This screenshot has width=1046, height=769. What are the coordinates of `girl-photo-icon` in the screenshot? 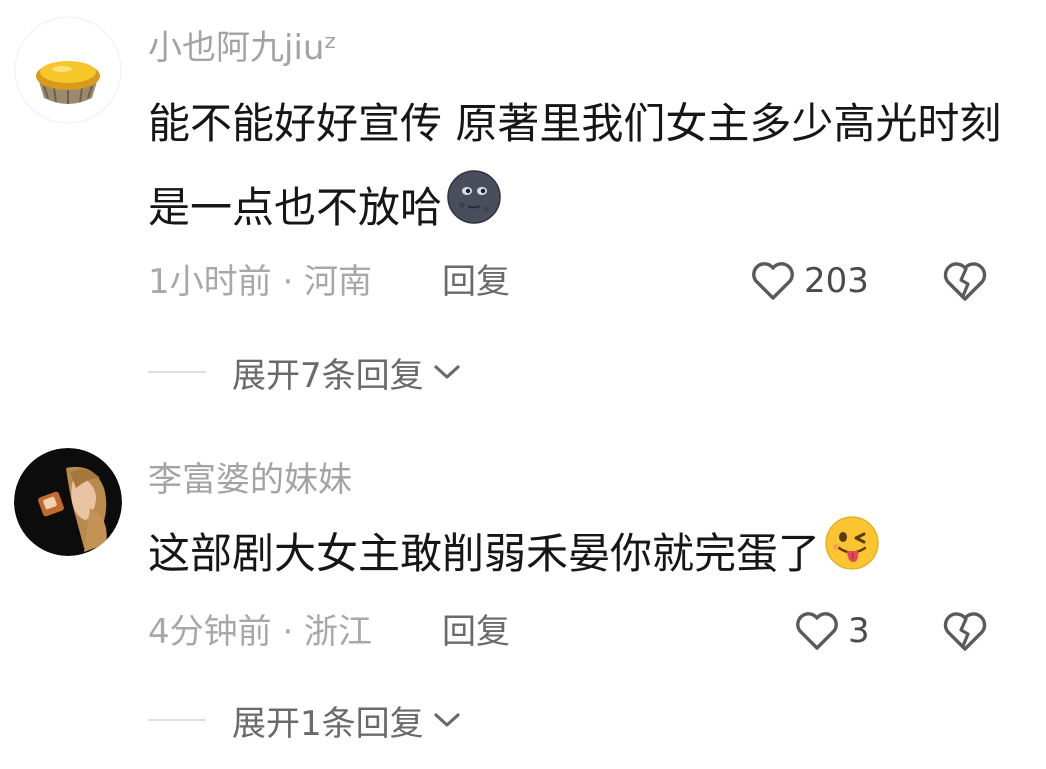 It's located at (68, 502).